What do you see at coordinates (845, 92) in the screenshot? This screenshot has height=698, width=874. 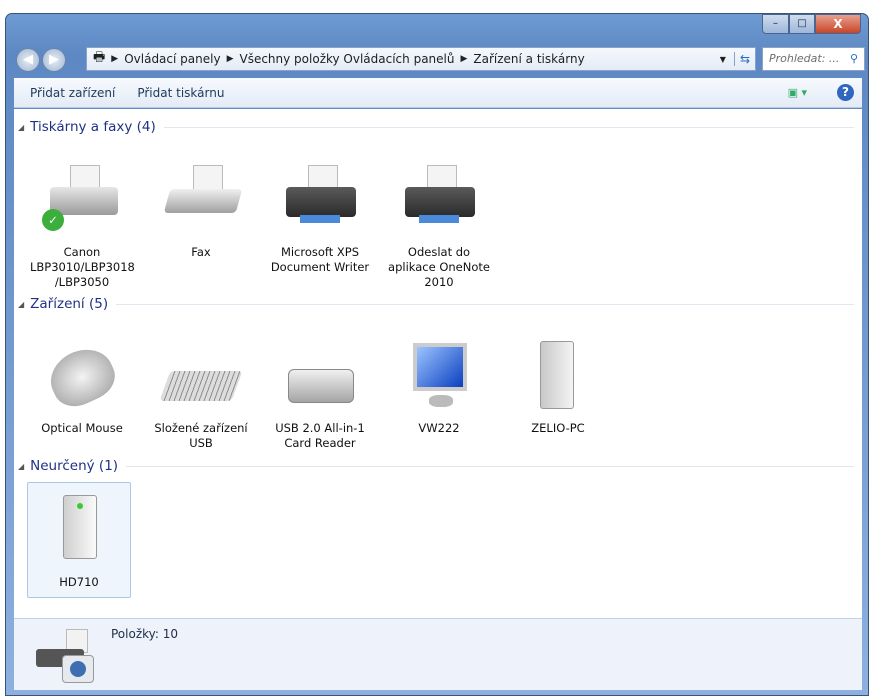 I see `help-icon: ?` at bounding box center [845, 92].